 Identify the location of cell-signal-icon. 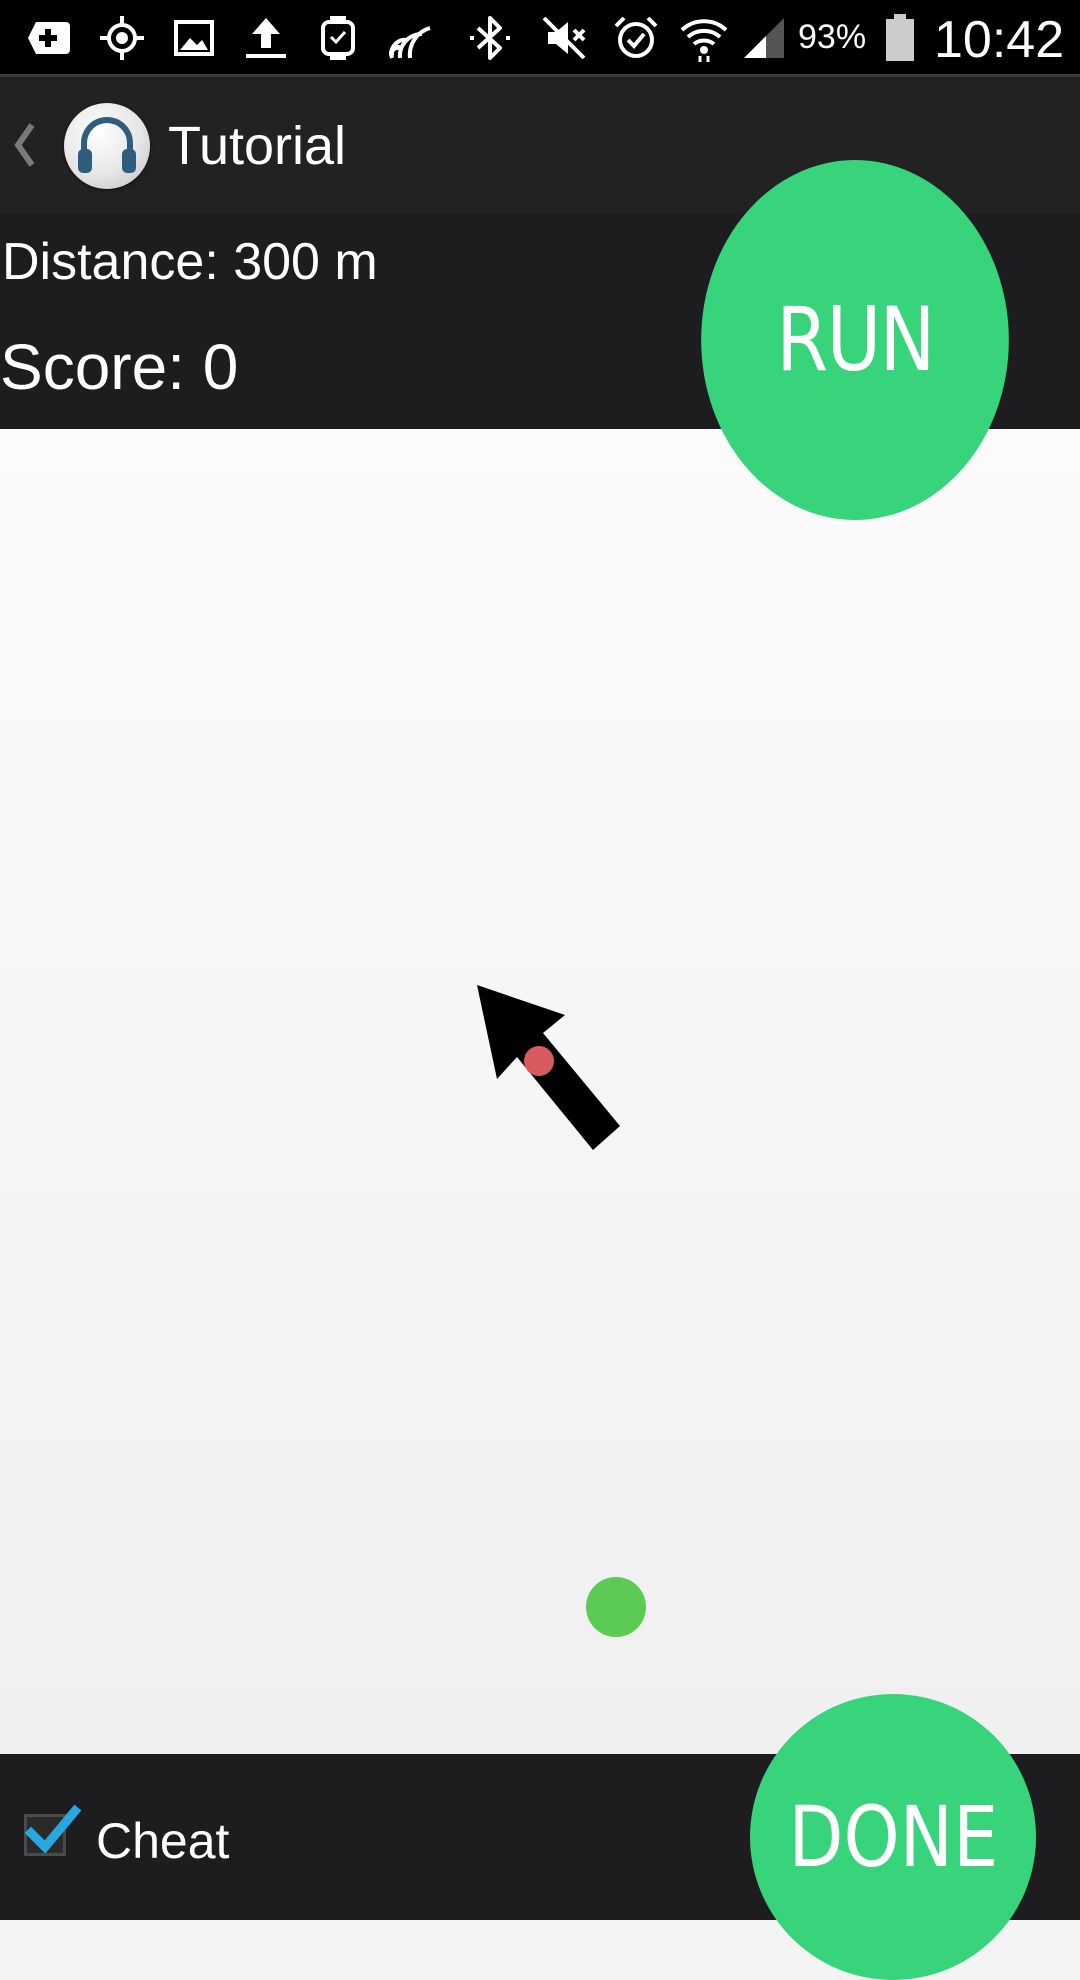
(764, 38).